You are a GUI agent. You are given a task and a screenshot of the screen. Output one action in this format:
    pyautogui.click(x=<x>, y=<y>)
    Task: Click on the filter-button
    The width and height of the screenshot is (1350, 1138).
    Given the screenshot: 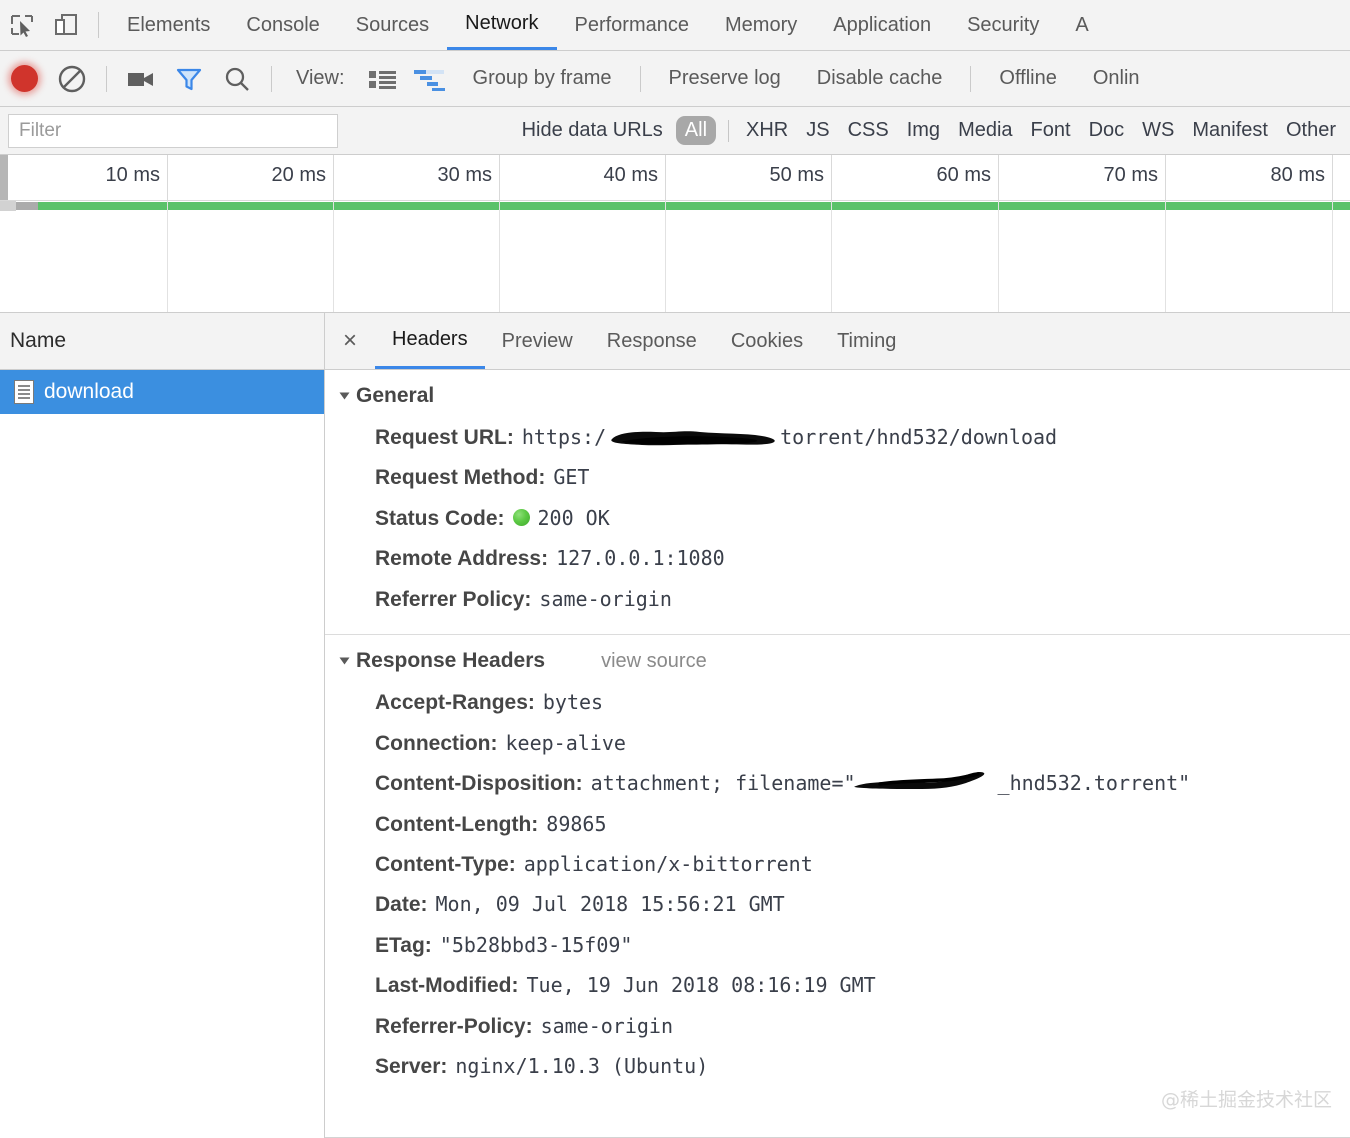 What is the action you would take?
    pyautogui.click(x=189, y=79)
    